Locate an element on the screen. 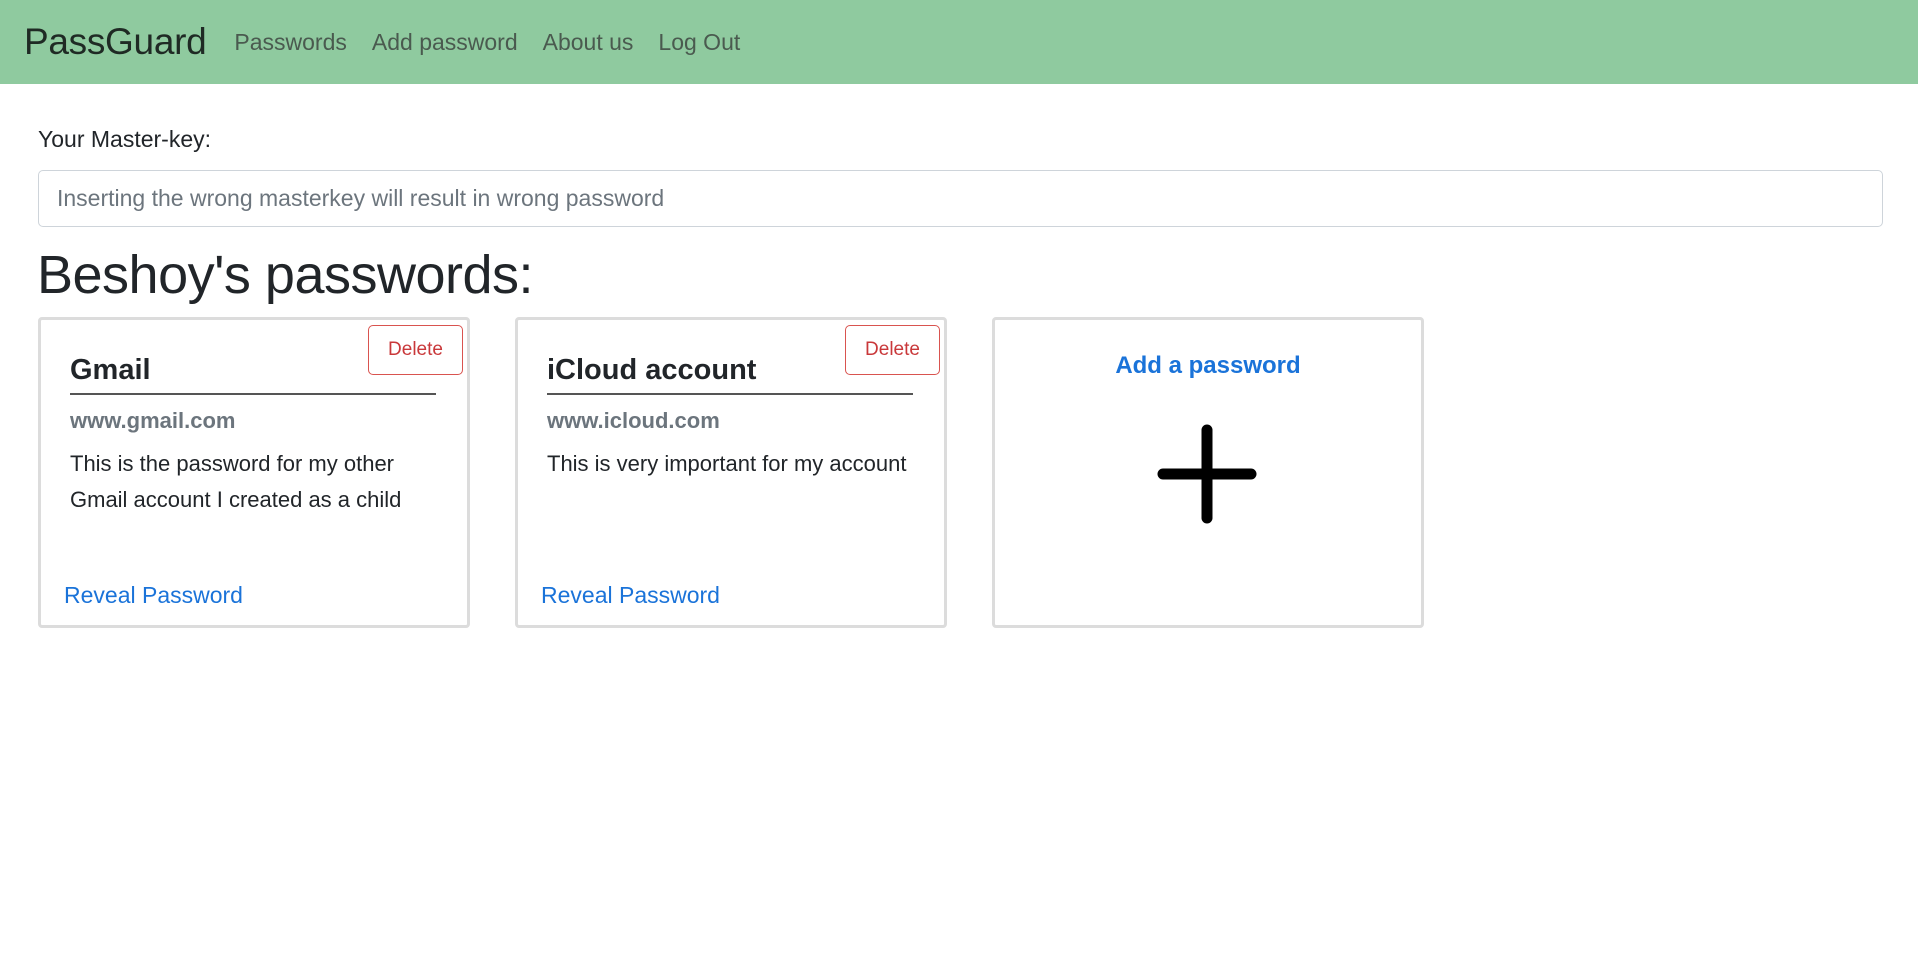  nav-link-log-out: Log Out is located at coordinates (699, 42).